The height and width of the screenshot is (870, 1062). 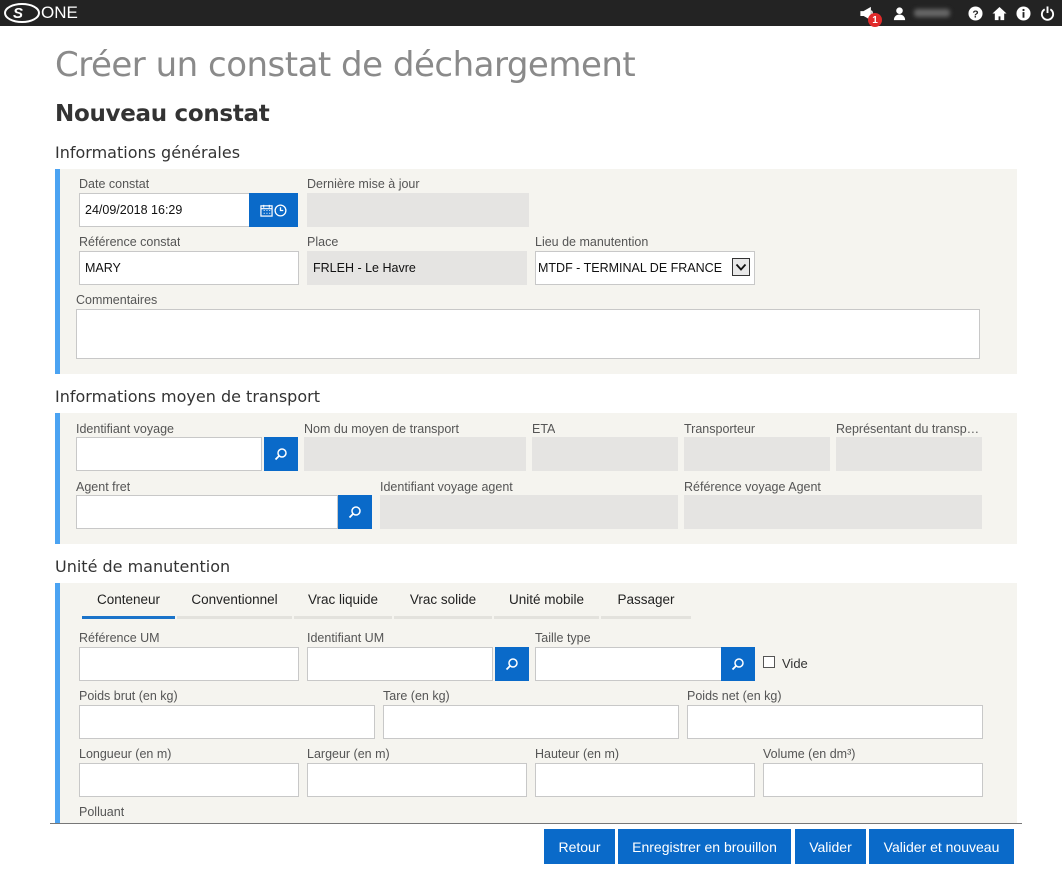 I want to click on id-um-search-button, so click(x=512, y=664).